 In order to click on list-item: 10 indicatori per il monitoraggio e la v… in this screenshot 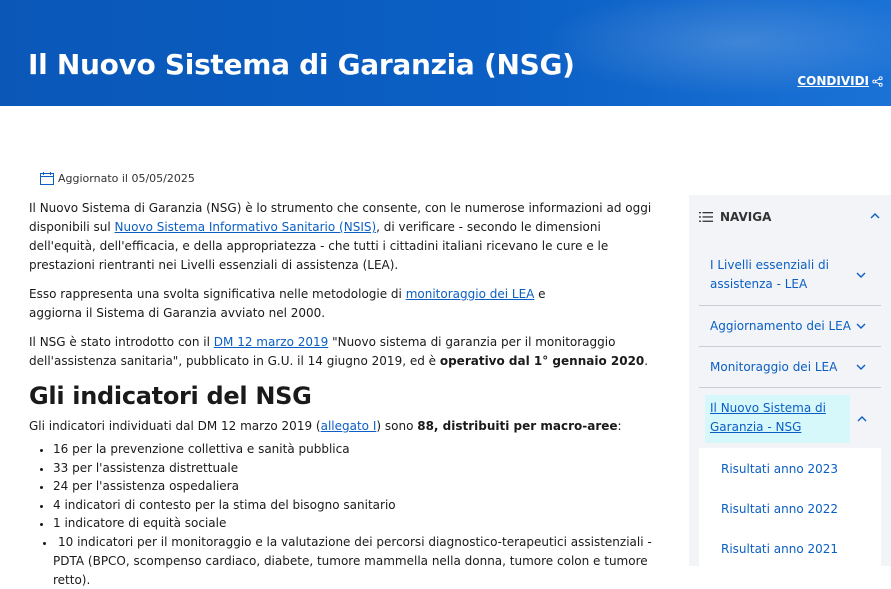, I will do `click(343, 561)`.